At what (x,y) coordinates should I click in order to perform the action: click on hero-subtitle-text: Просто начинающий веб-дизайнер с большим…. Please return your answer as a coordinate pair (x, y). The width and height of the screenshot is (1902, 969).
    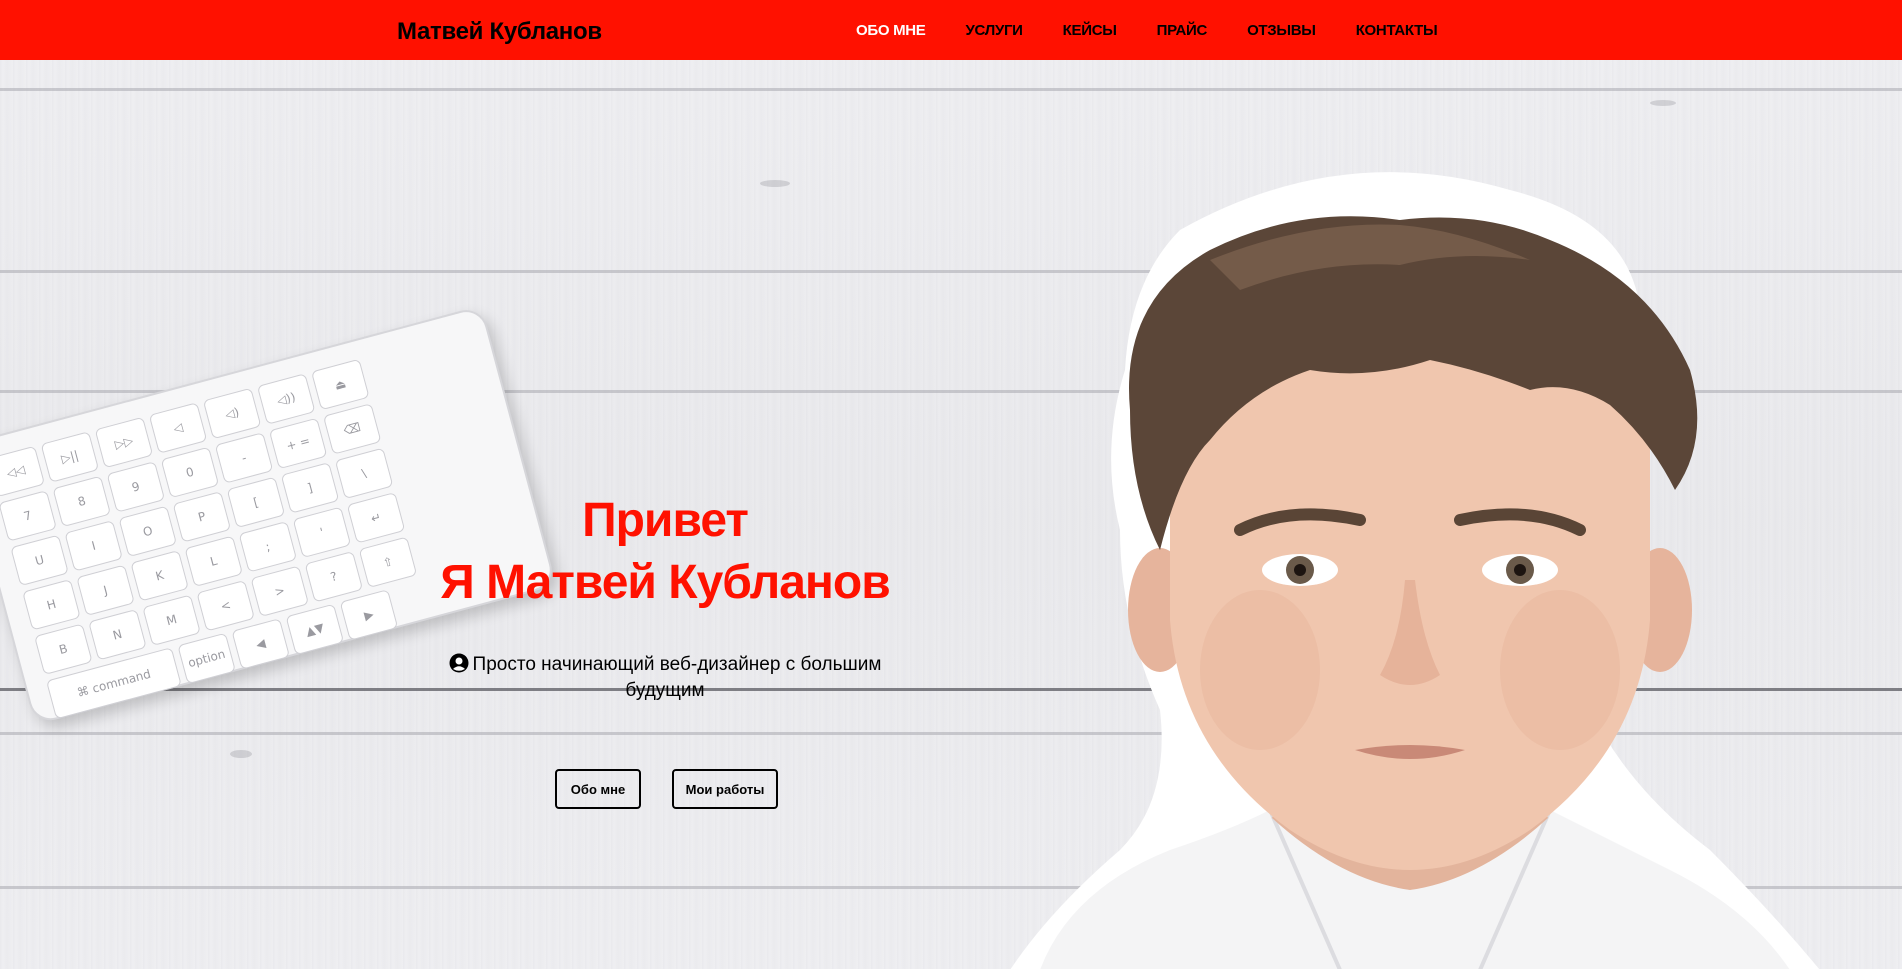
    Looking at the image, I should click on (677, 677).